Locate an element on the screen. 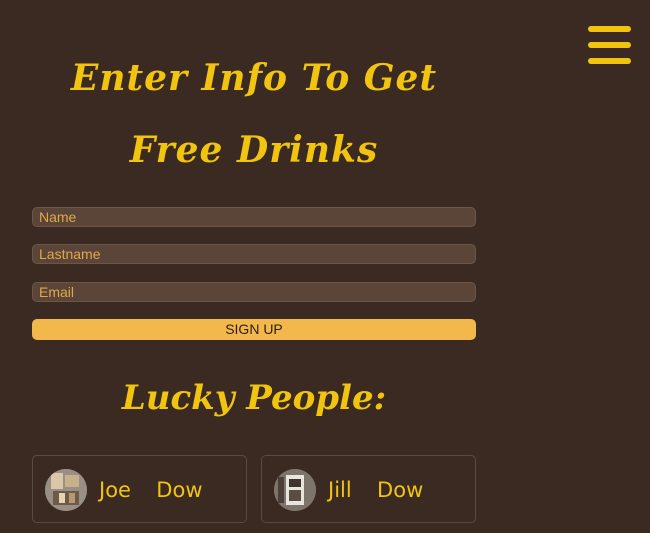  person-name: Joe Dow is located at coordinates (151, 490).